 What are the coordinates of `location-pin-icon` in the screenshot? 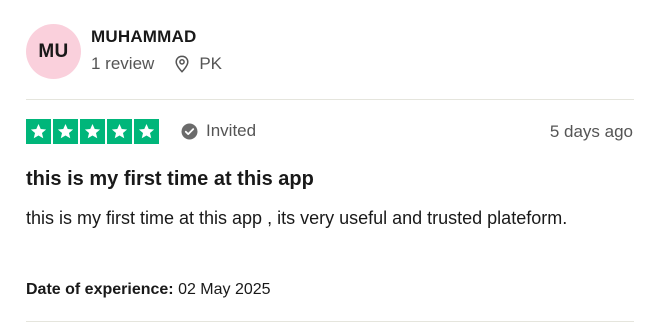 It's located at (182, 64).